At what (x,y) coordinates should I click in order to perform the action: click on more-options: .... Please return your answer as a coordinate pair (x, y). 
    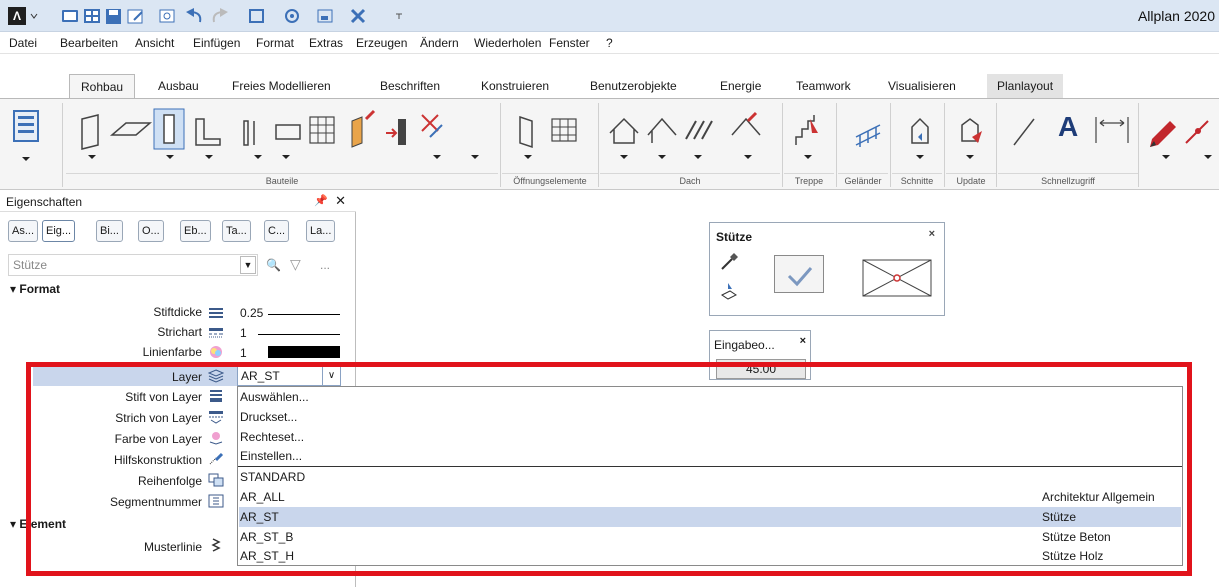
    Looking at the image, I should click on (325, 265).